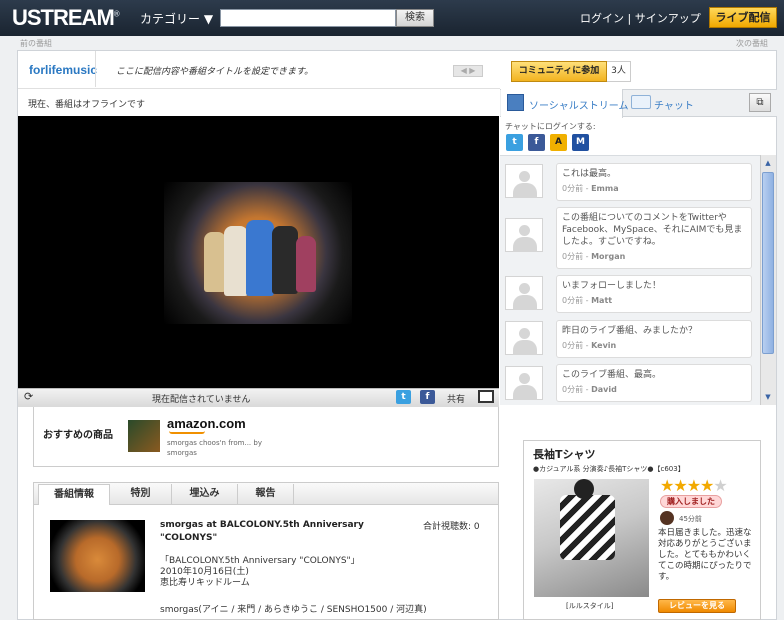 Image resolution: width=784 pixels, height=620 pixels. What do you see at coordinates (451, 527) in the screenshot?
I see `total-views: 合計視聴数: 0` at bounding box center [451, 527].